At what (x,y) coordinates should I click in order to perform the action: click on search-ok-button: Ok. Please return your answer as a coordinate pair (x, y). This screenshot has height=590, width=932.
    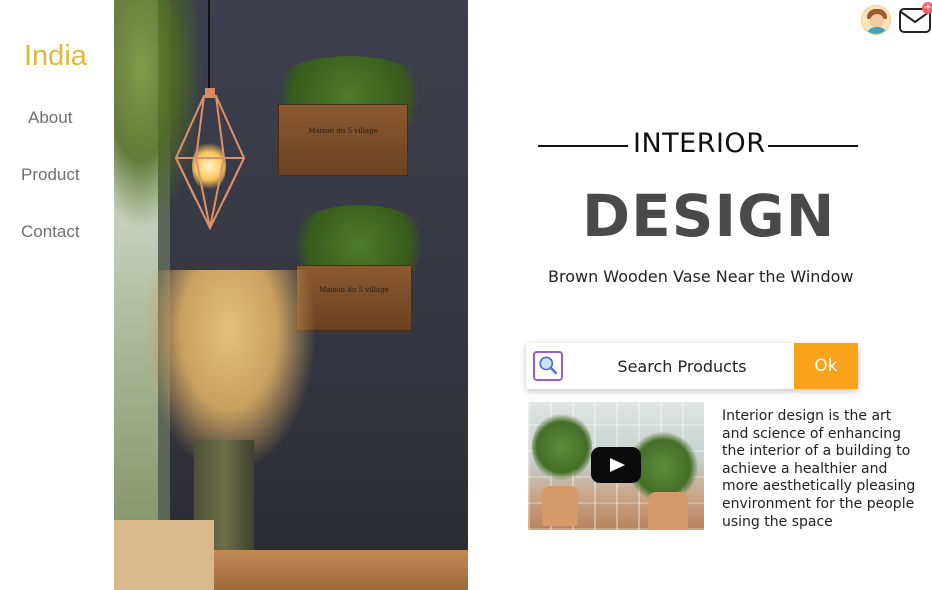
    Looking at the image, I should click on (826, 366).